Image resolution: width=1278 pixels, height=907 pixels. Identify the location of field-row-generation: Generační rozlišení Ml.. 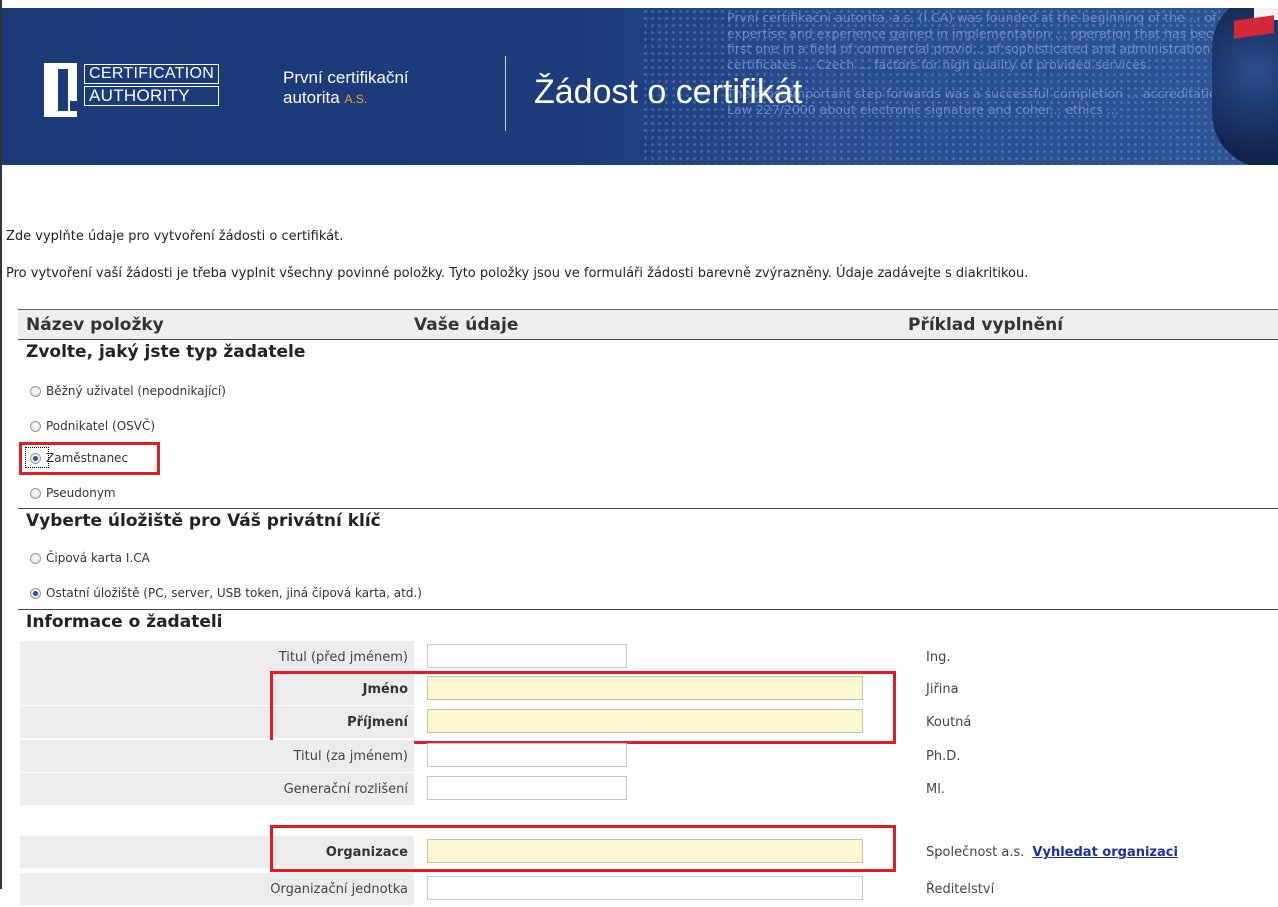
(649, 790).